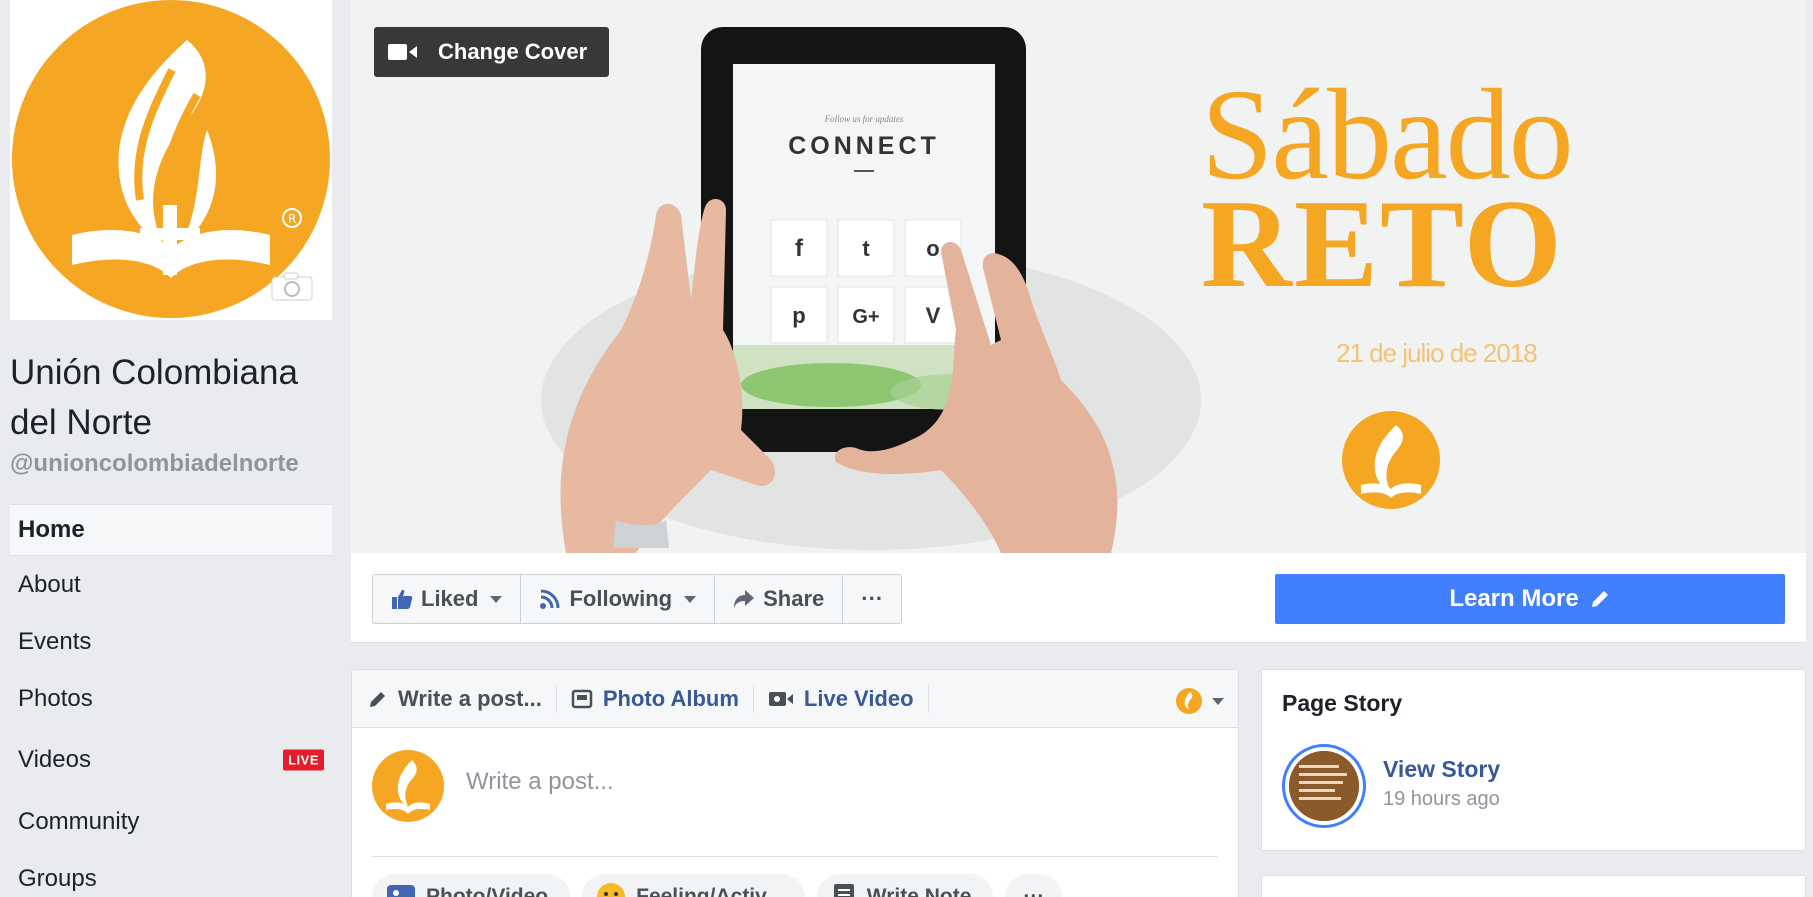  Describe the element at coordinates (1382, 244) in the screenshot. I see `cover-headline-2: RETO` at that location.